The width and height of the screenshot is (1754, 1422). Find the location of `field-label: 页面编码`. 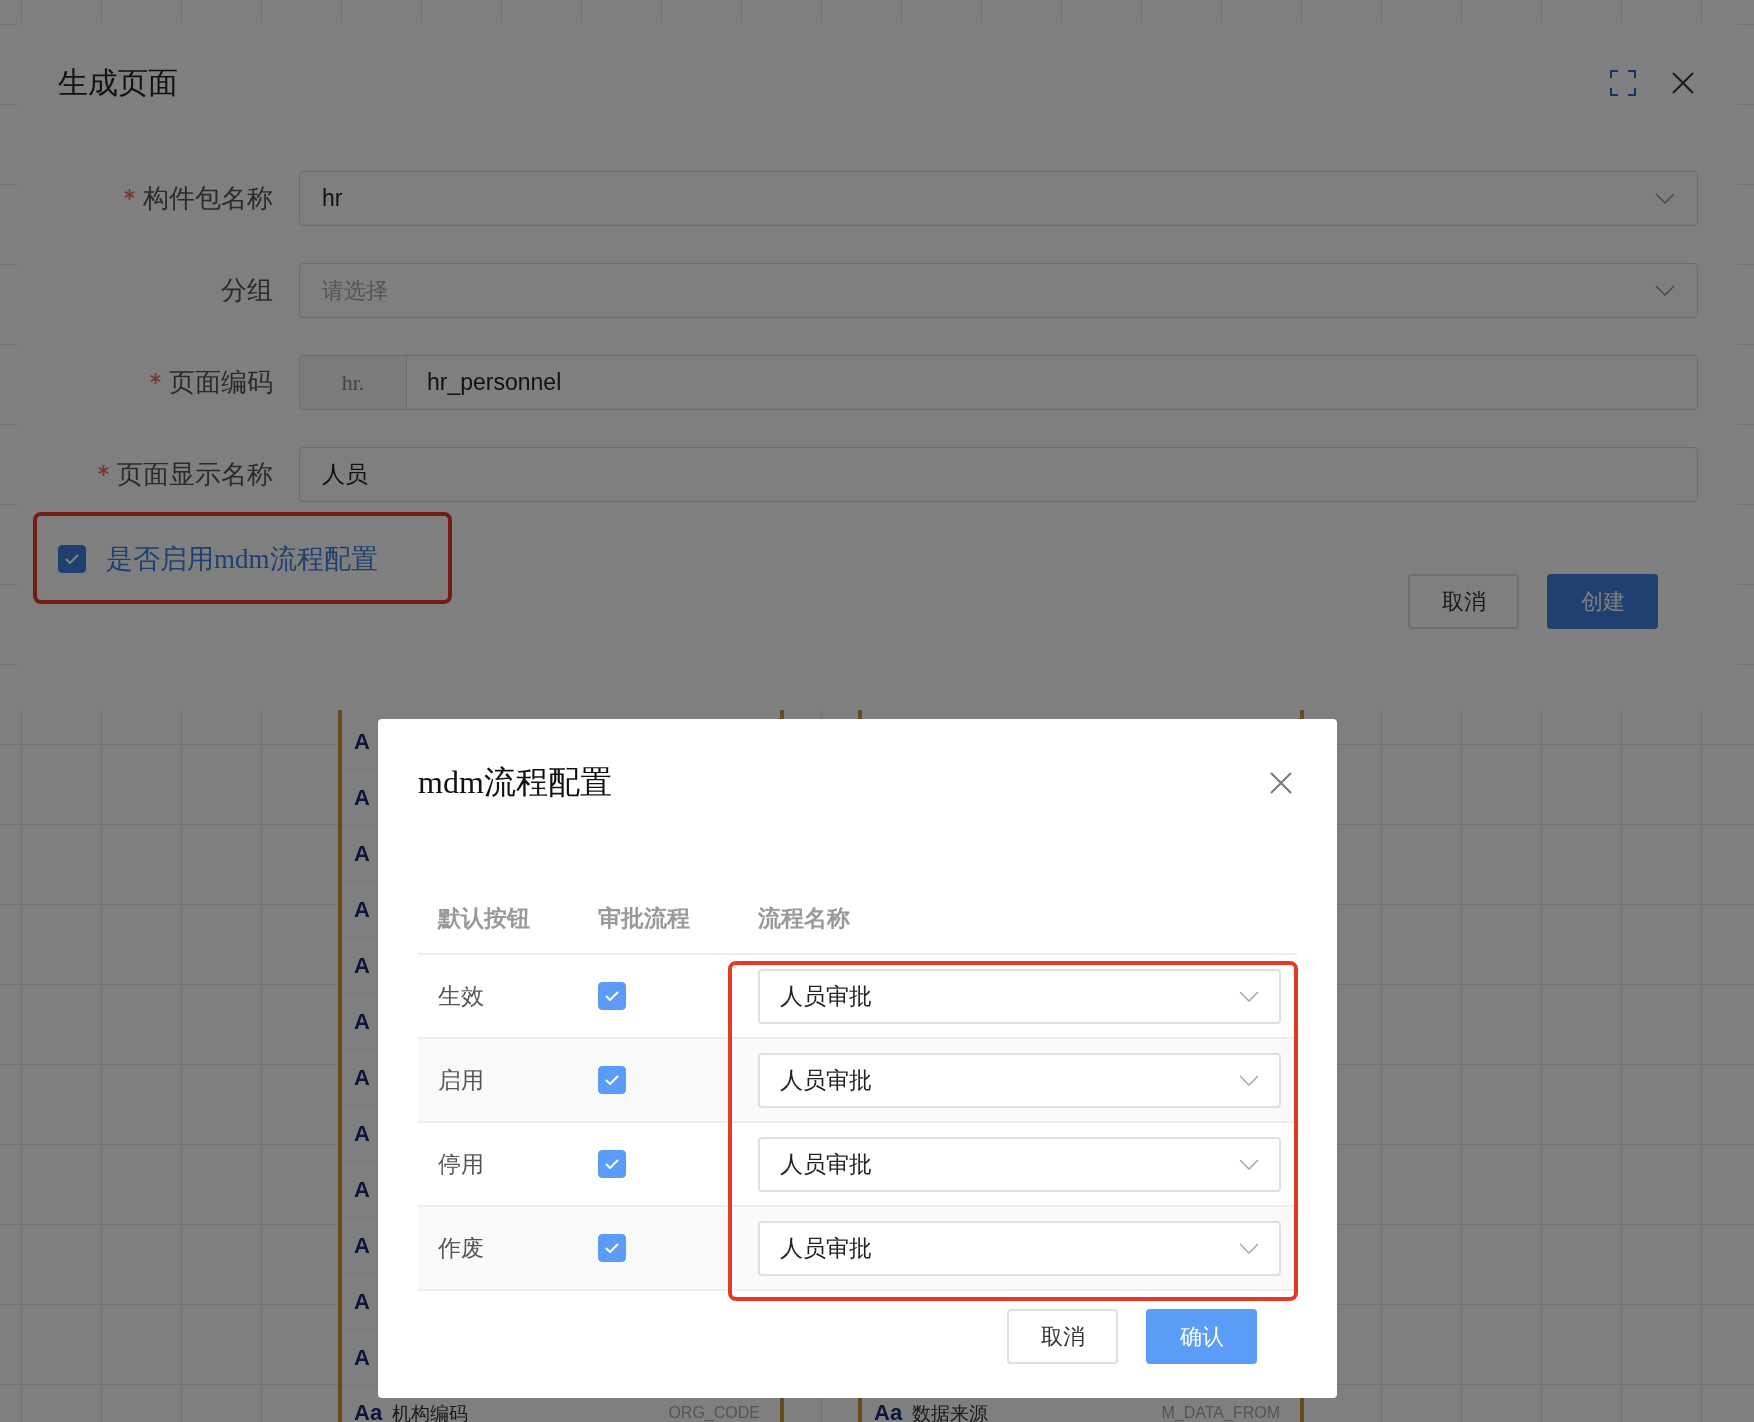

field-label: 页面编码 is located at coordinates (221, 382).